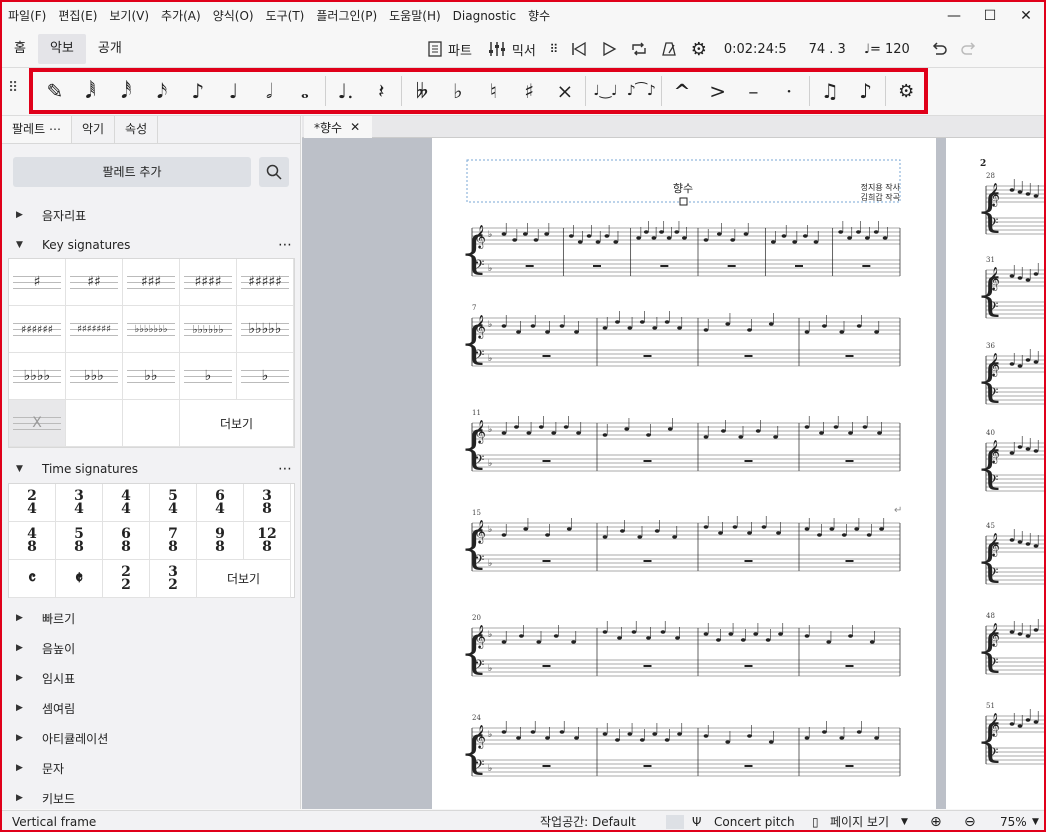  What do you see at coordinates (866, 91) in the screenshot?
I see `flip-direction-button: ♪` at bounding box center [866, 91].